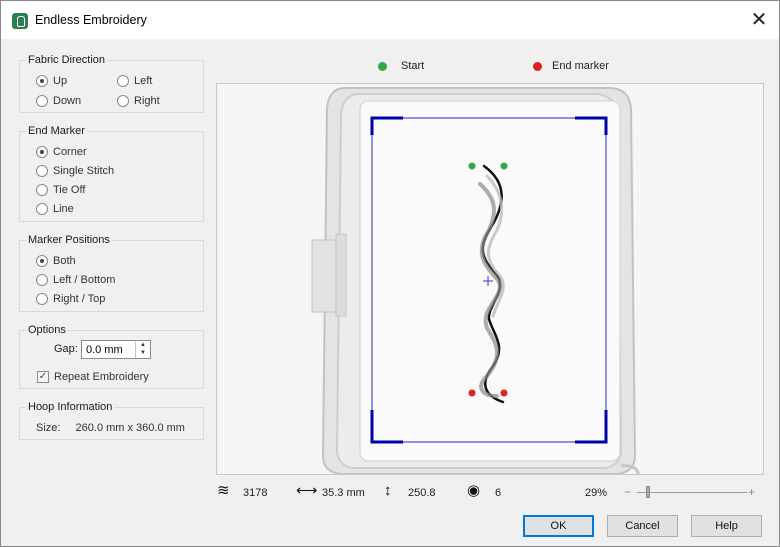 The width and height of the screenshot is (780, 547). Describe the element at coordinates (627, 492) in the screenshot. I see `zoom-out-button: −` at that location.